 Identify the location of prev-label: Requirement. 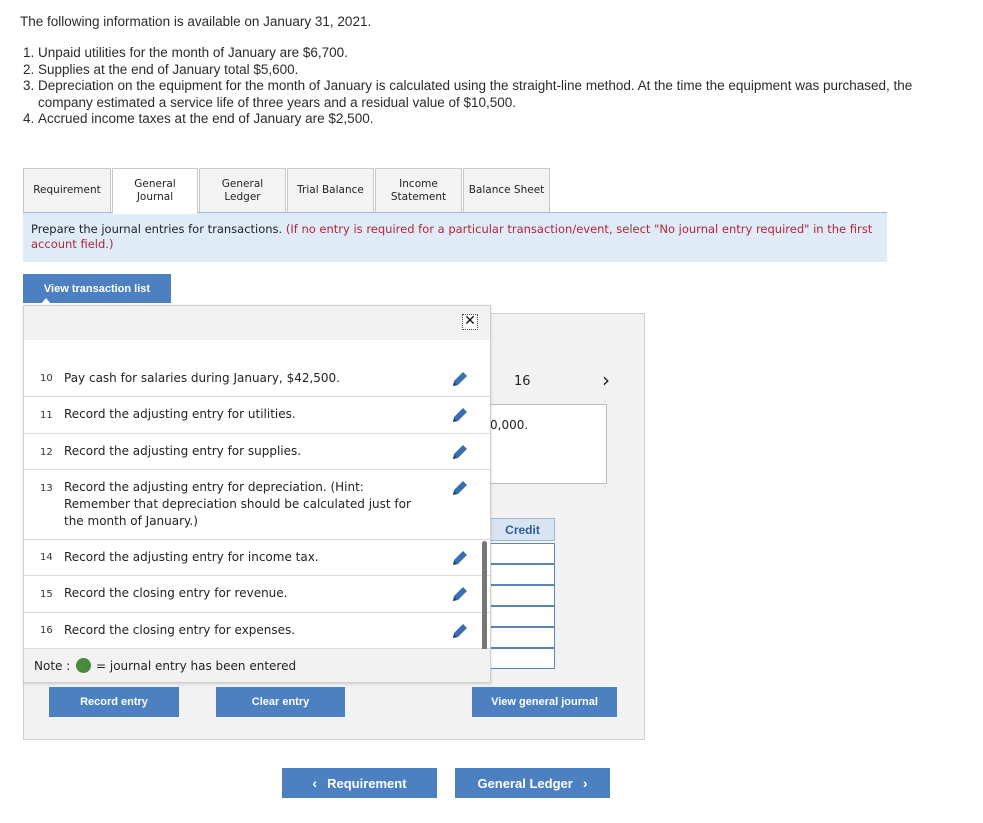
(367, 783).